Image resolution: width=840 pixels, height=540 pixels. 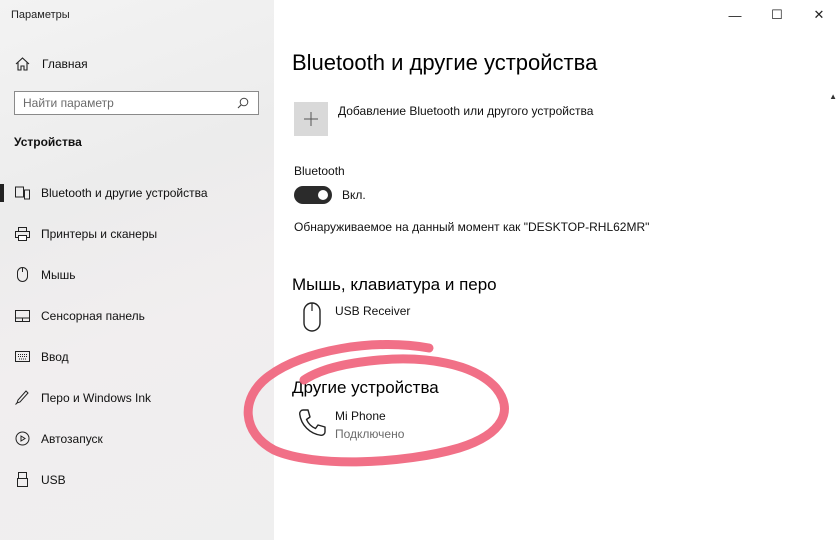 What do you see at coordinates (136, 103) in the screenshot?
I see `search-input: Найти параметр` at bounding box center [136, 103].